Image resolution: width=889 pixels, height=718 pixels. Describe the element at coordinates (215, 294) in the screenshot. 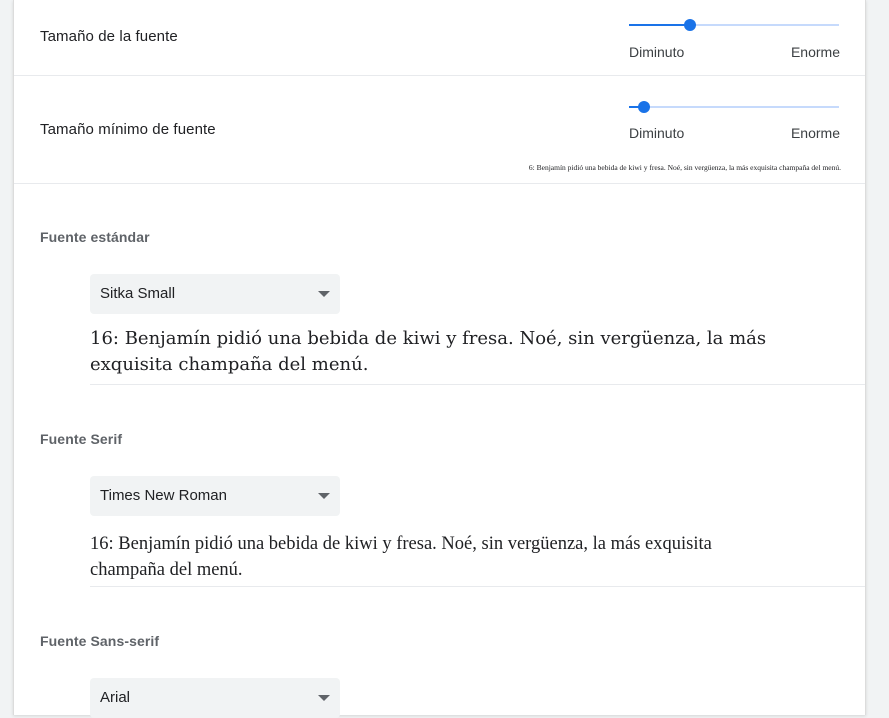

I see `standard-font-select: Sitka Small` at that location.